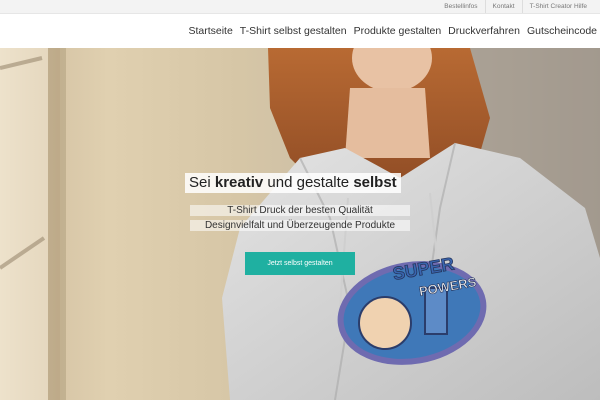  What do you see at coordinates (557, 6) in the screenshot?
I see `utility-link-creator-hilfe: T-Shirt Creator Hilfe` at bounding box center [557, 6].